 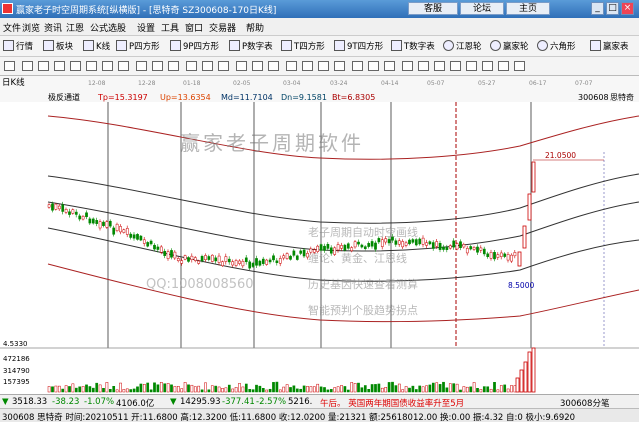 I want to click on box-tool-icon, so click(x=207, y=66).